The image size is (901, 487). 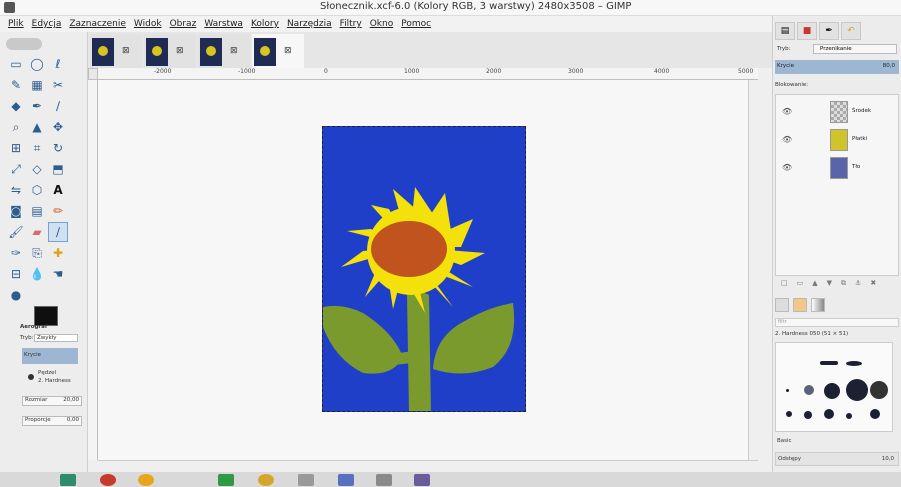 What do you see at coordinates (58, 190) in the screenshot?
I see `text-icon: A` at bounding box center [58, 190].